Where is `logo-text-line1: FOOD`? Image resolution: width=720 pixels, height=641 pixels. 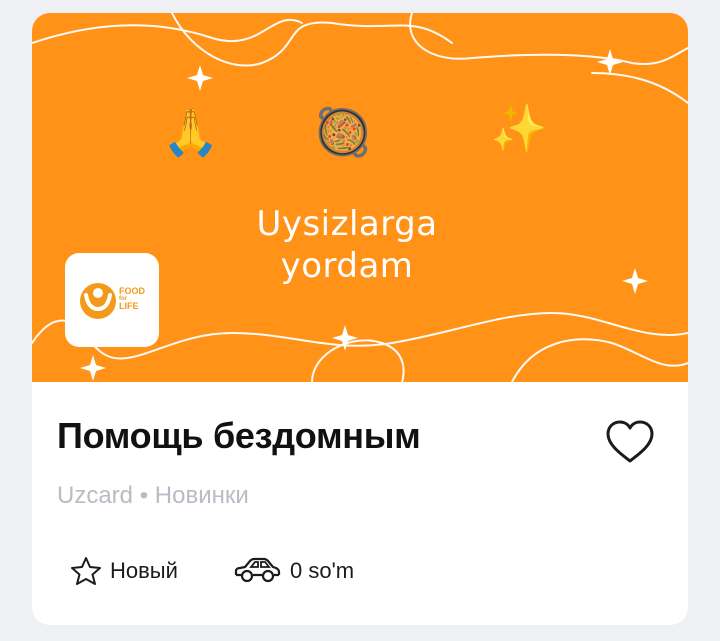 logo-text-line1: FOOD is located at coordinates (132, 291).